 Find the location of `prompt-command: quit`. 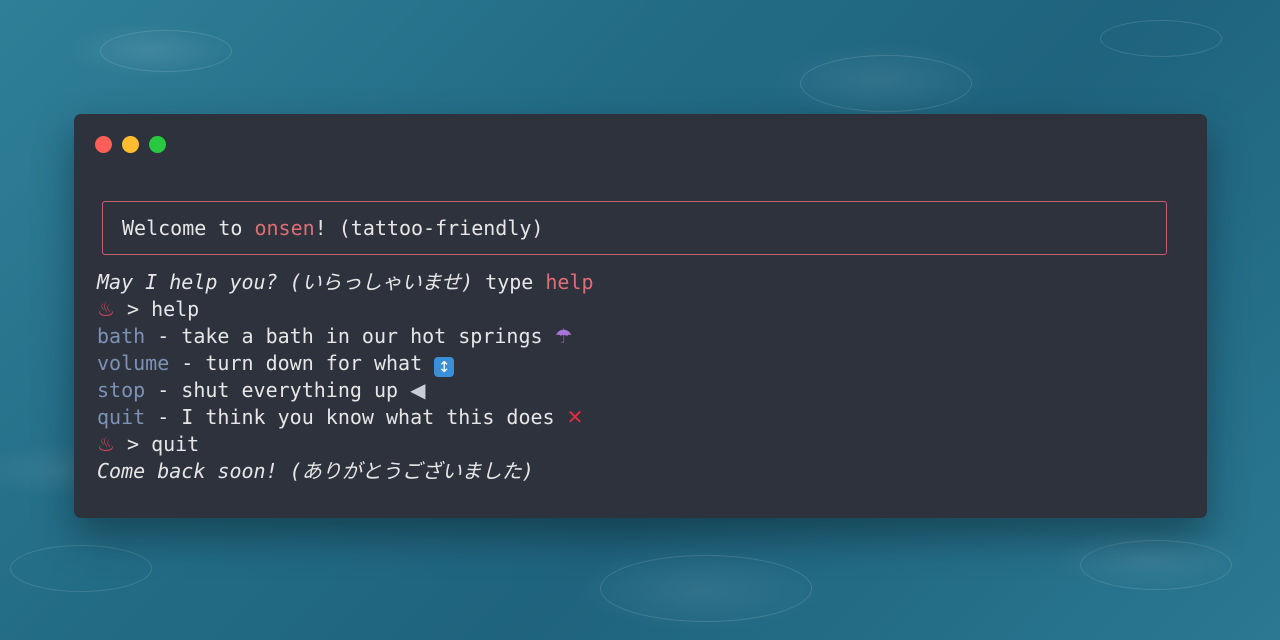

prompt-command: quit is located at coordinates (175, 444).